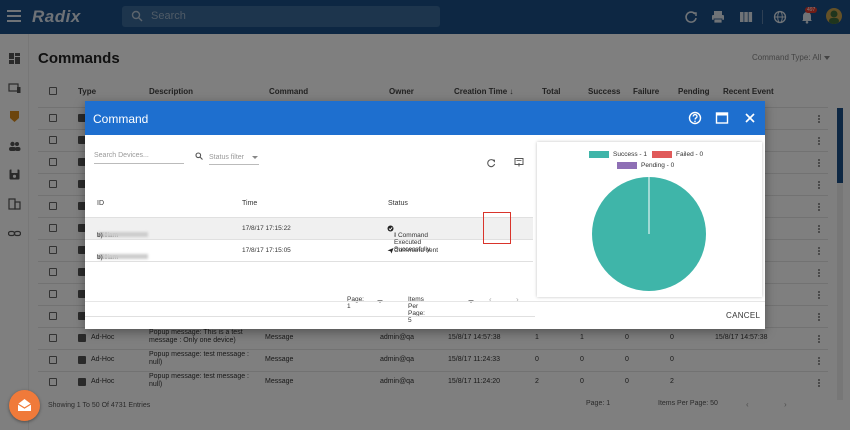 The image size is (850, 430). Describe the element at coordinates (266, 250) in the screenshot. I see `result-time: 17/8/17 17:15:05` at that location.